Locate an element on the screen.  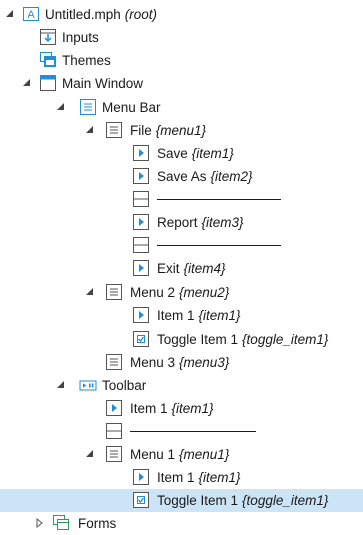
tree-node-forms: Forms is located at coordinates (181, 523).